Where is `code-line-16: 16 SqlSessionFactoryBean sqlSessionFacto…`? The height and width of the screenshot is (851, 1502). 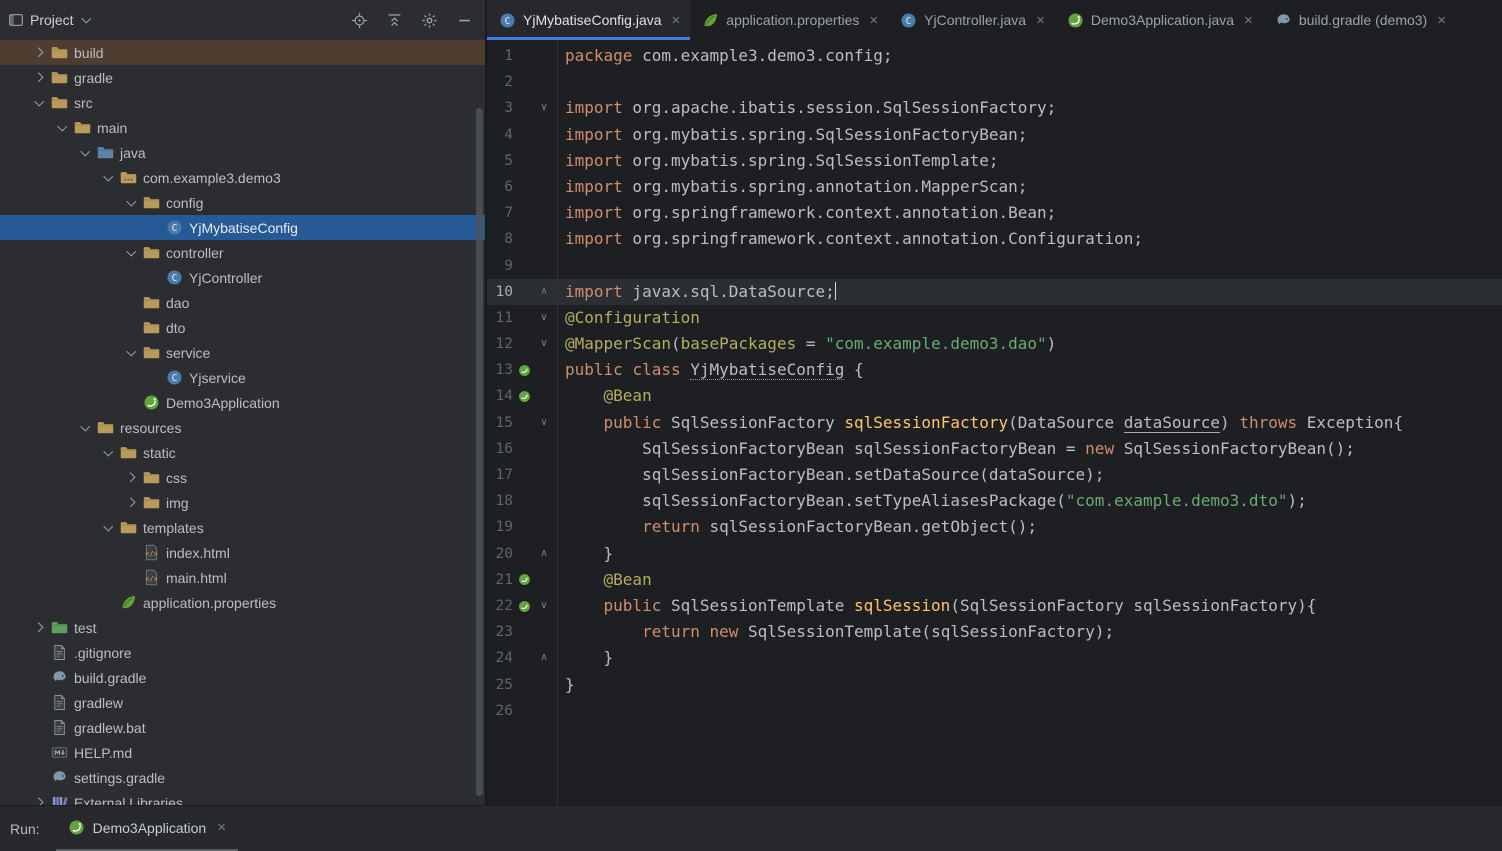 code-line-16: 16 SqlSessionFactoryBean sqlSessionFacto… is located at coordinates (994, 449).